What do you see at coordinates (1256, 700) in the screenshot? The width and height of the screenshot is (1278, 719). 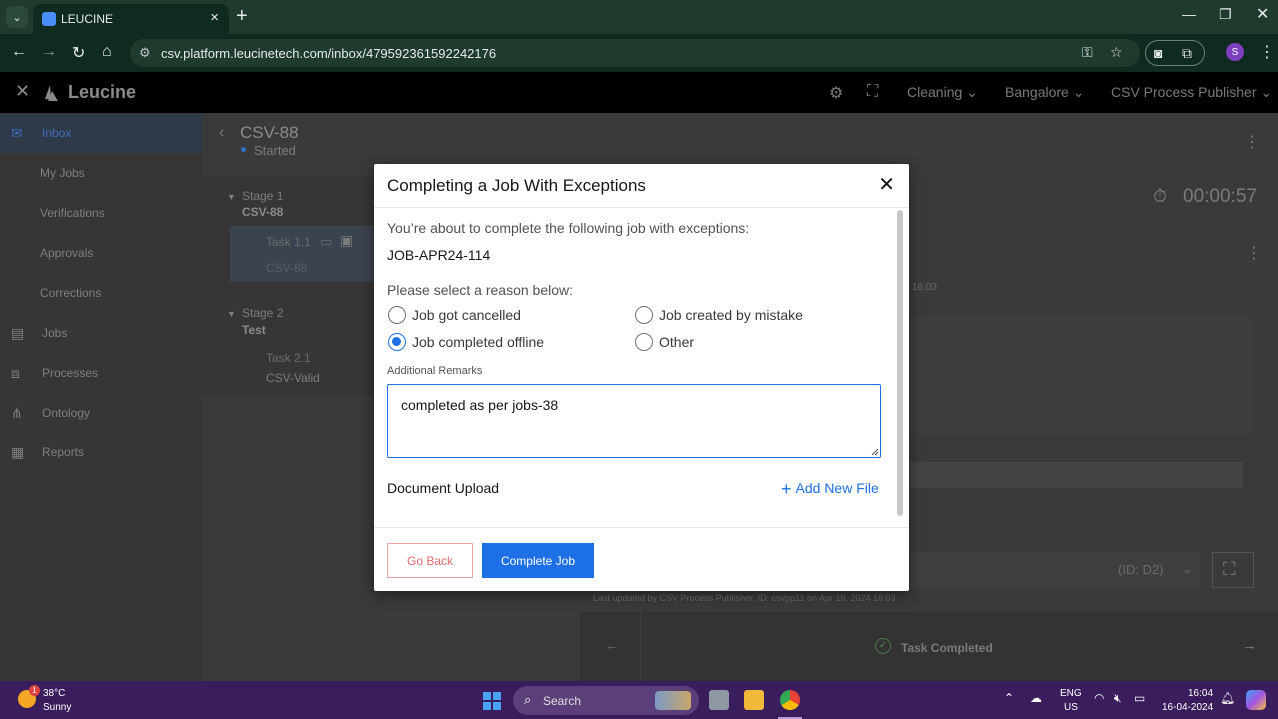 I see `copilot-icon` at bounding box center [1256, 700].